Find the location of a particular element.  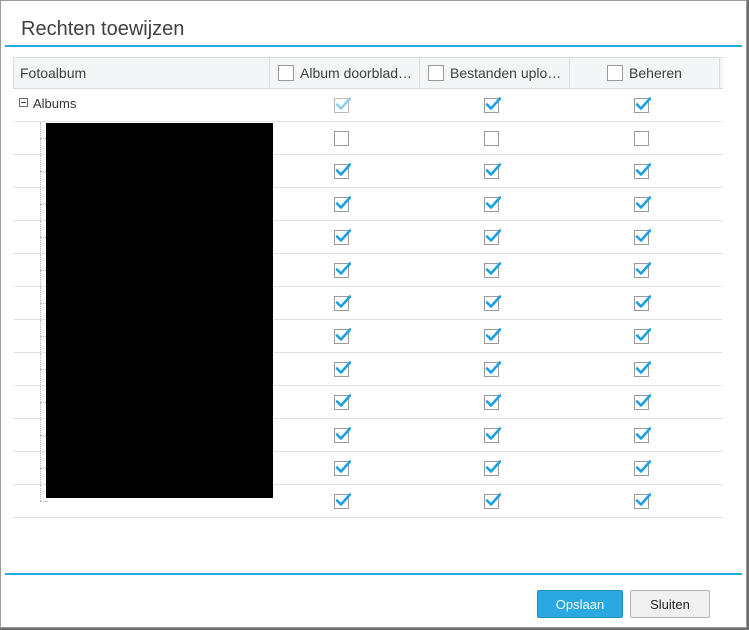

dialog-title: Rechten toewijzen is located at coordinates (103, 29).